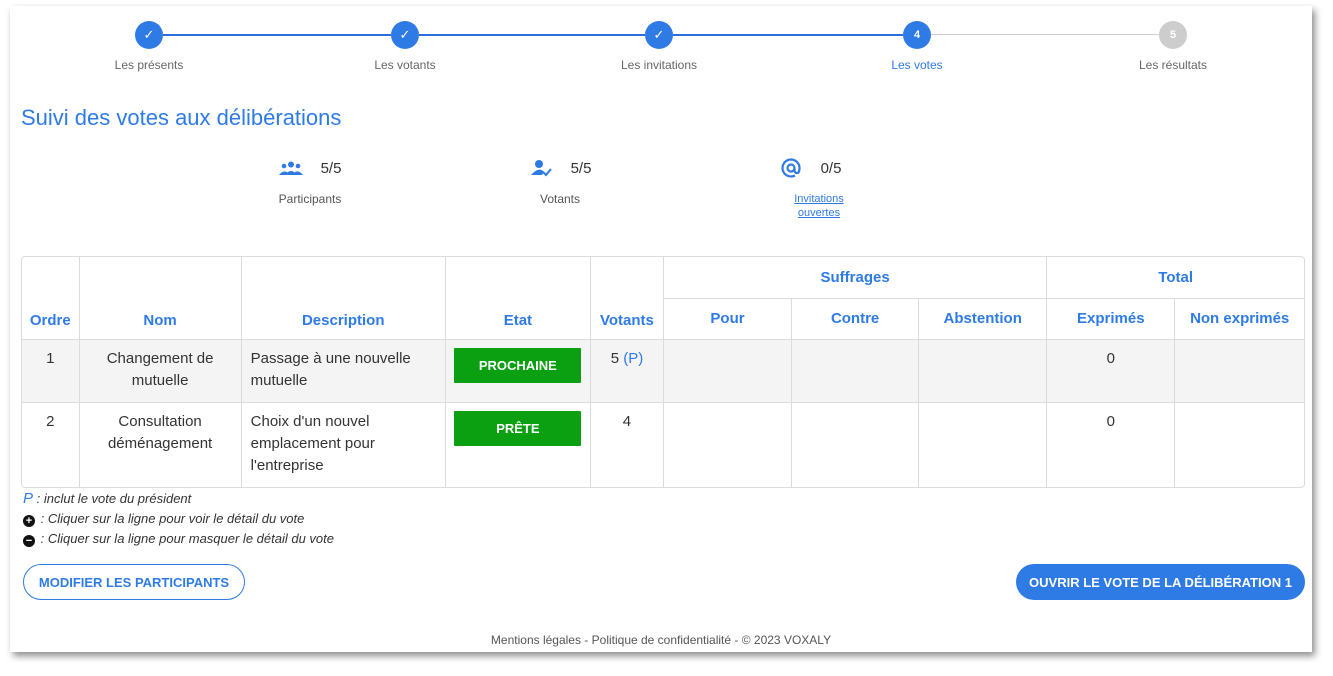  Describe the element at coordinates (518, 298) in the screenshot. I see `col-header-etat: Etat` at that location.